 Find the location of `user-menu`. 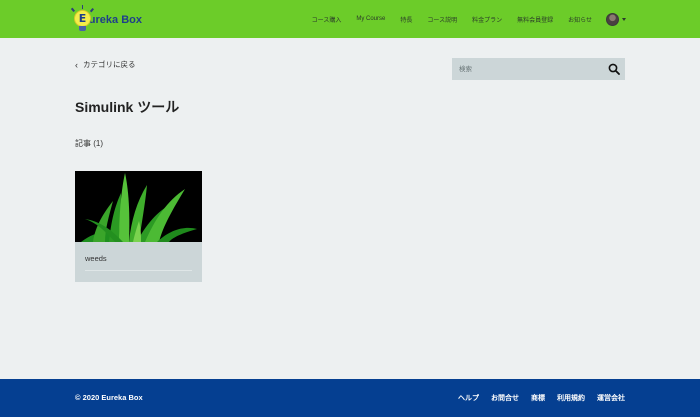

user-menu is located at coordinates (616, 19).